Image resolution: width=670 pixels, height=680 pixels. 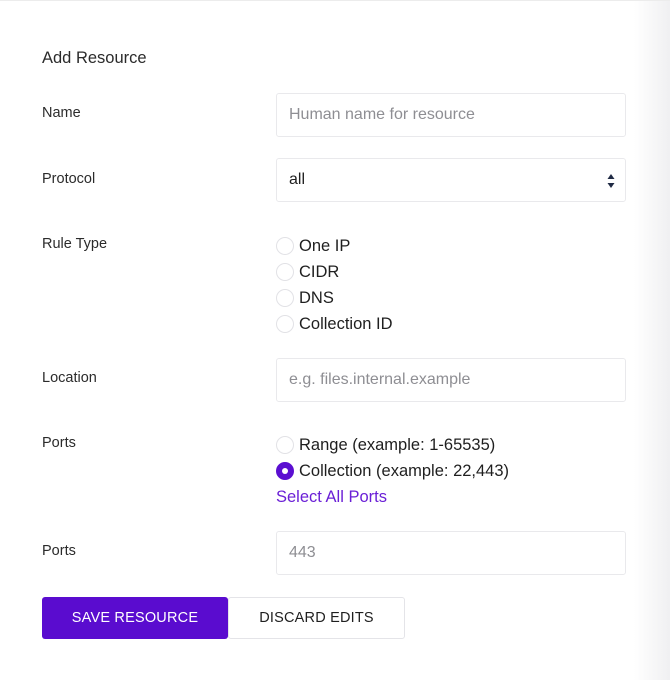 I want to click on name-label: Name, so click(x=61, y=113).